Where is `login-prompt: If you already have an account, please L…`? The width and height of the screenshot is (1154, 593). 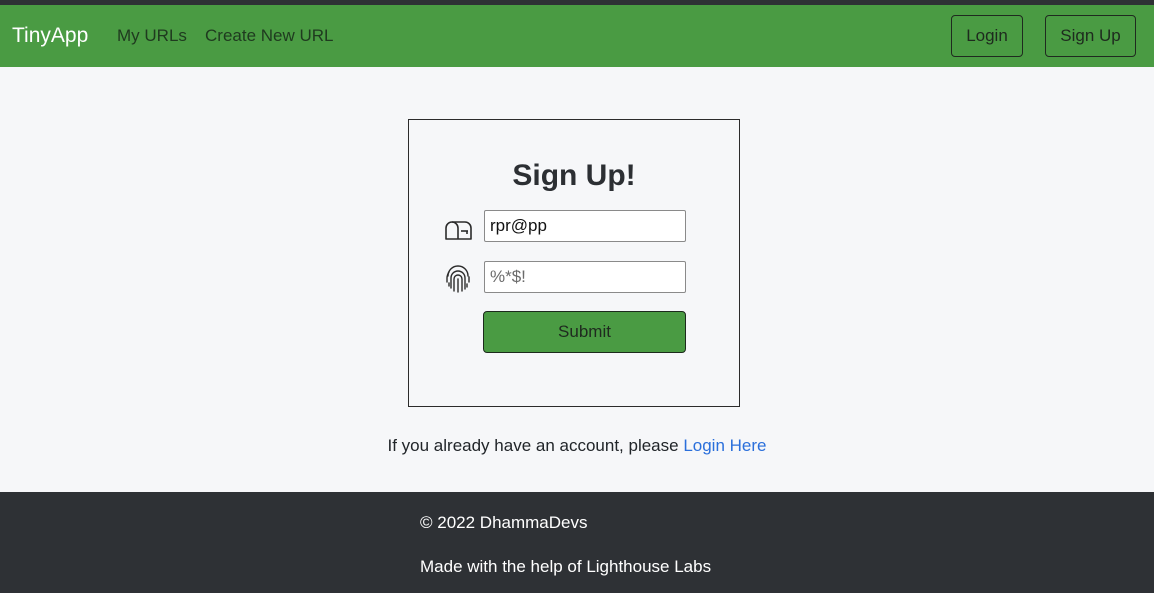 login-prompt: If you already have an account, please L… is located at coordinates (577, 446).